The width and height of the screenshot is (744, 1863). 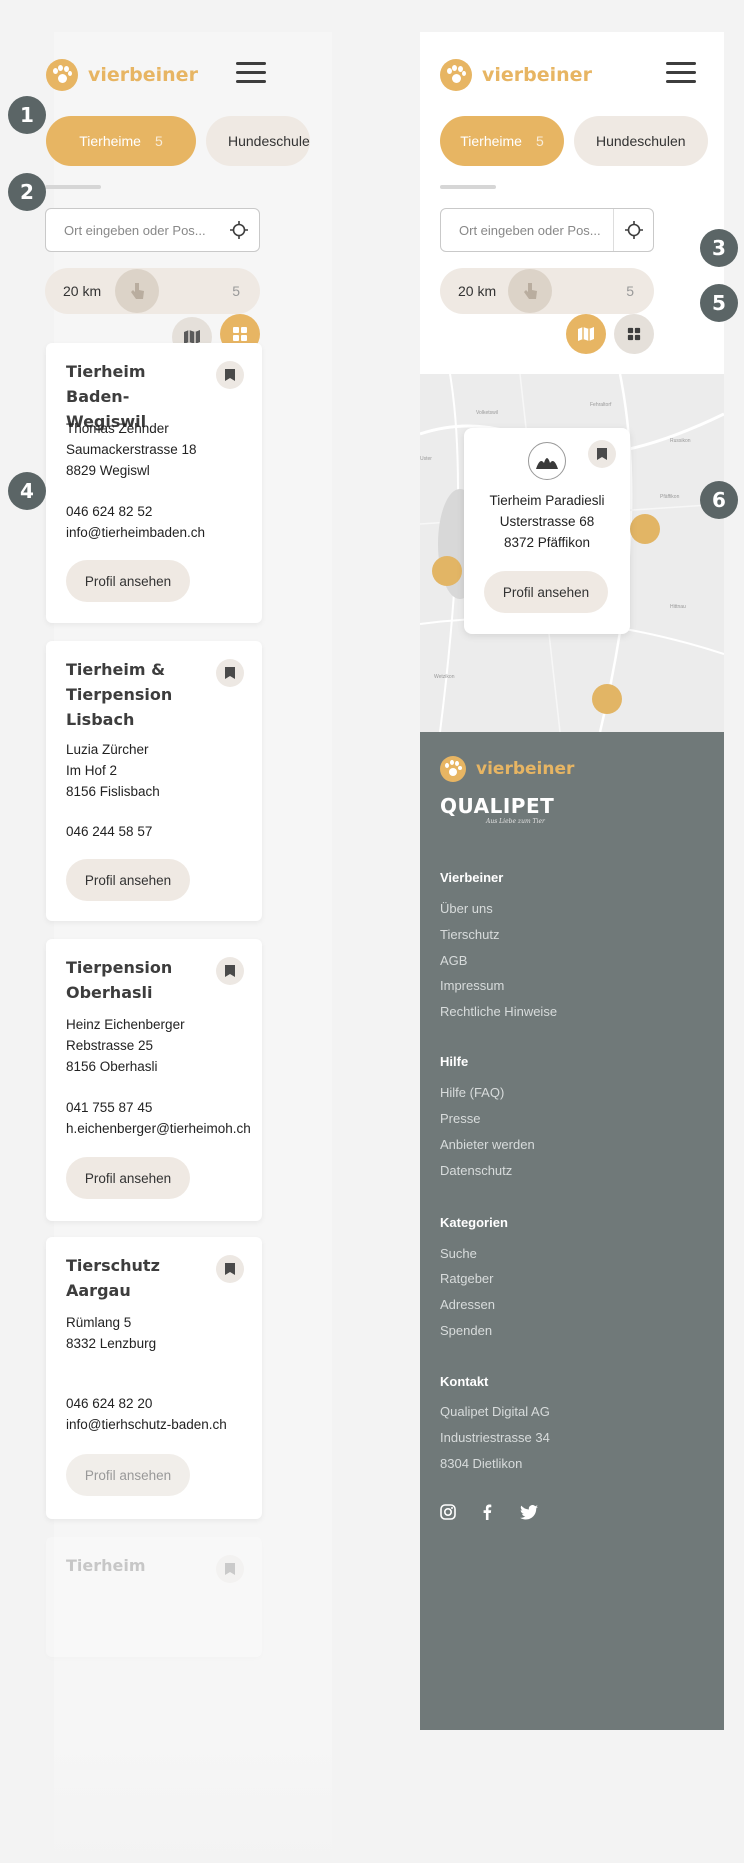 I want to click on footer-link: Über uns, so click(x=466, y=908).